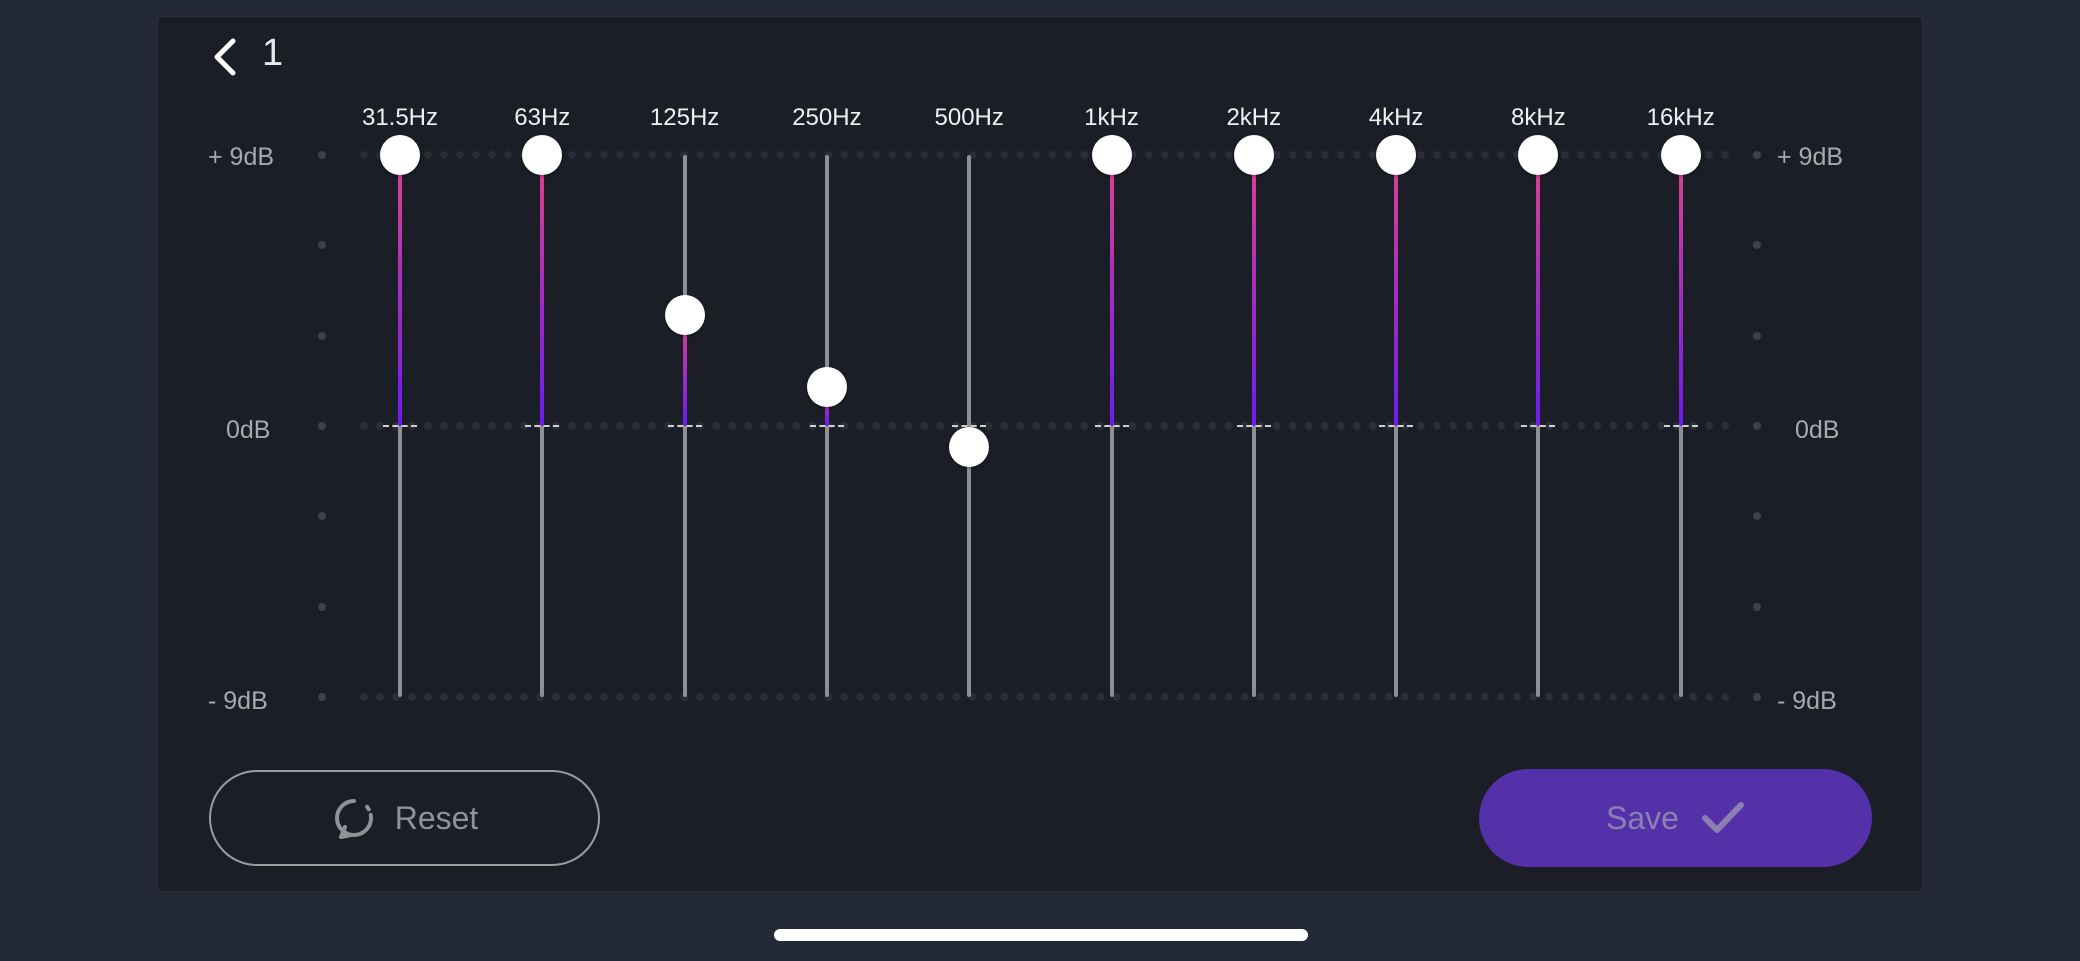 The image size is (2080, 961). I want to click on band-label: 16kHz, so click(1680, 117).